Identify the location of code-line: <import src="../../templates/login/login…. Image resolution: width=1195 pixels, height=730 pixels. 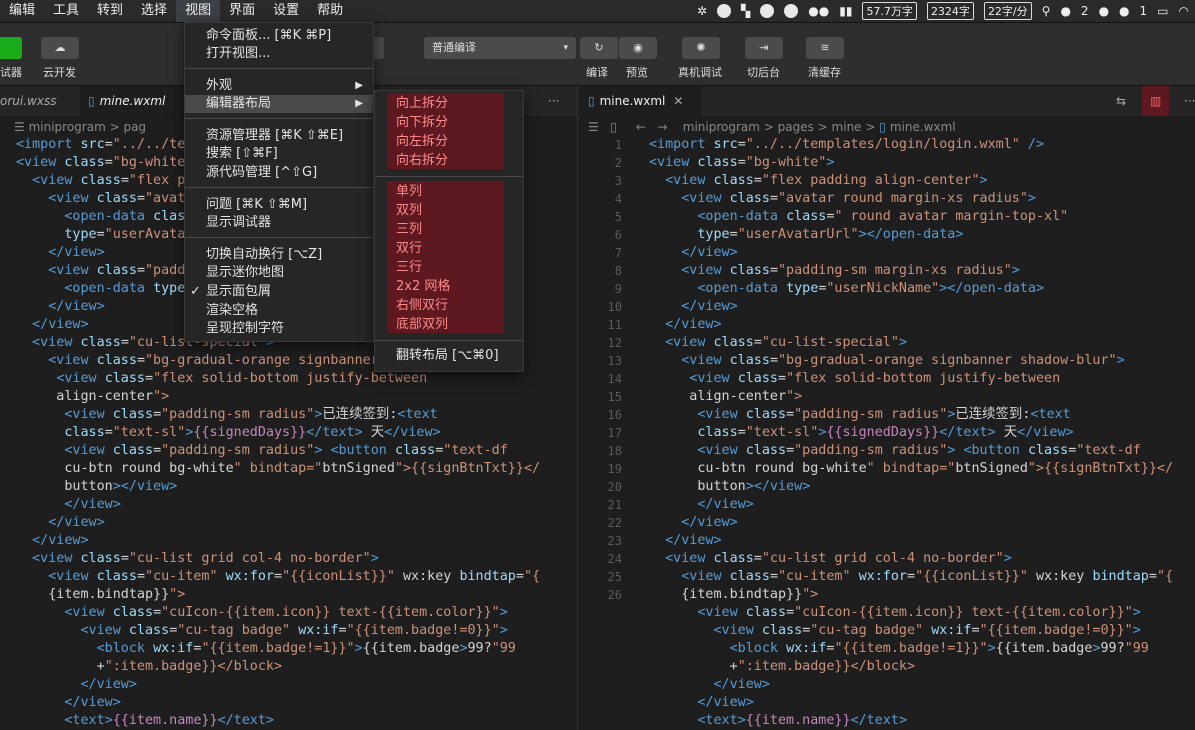
(911, 145).